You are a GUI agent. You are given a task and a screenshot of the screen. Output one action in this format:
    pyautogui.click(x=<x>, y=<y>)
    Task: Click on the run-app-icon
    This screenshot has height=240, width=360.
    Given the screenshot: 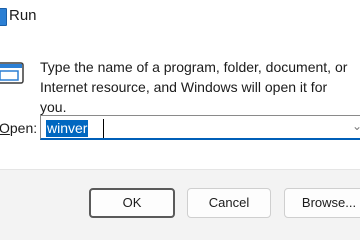 What is the action you would take?
    pyautogui.click(x=3, y=17)
    